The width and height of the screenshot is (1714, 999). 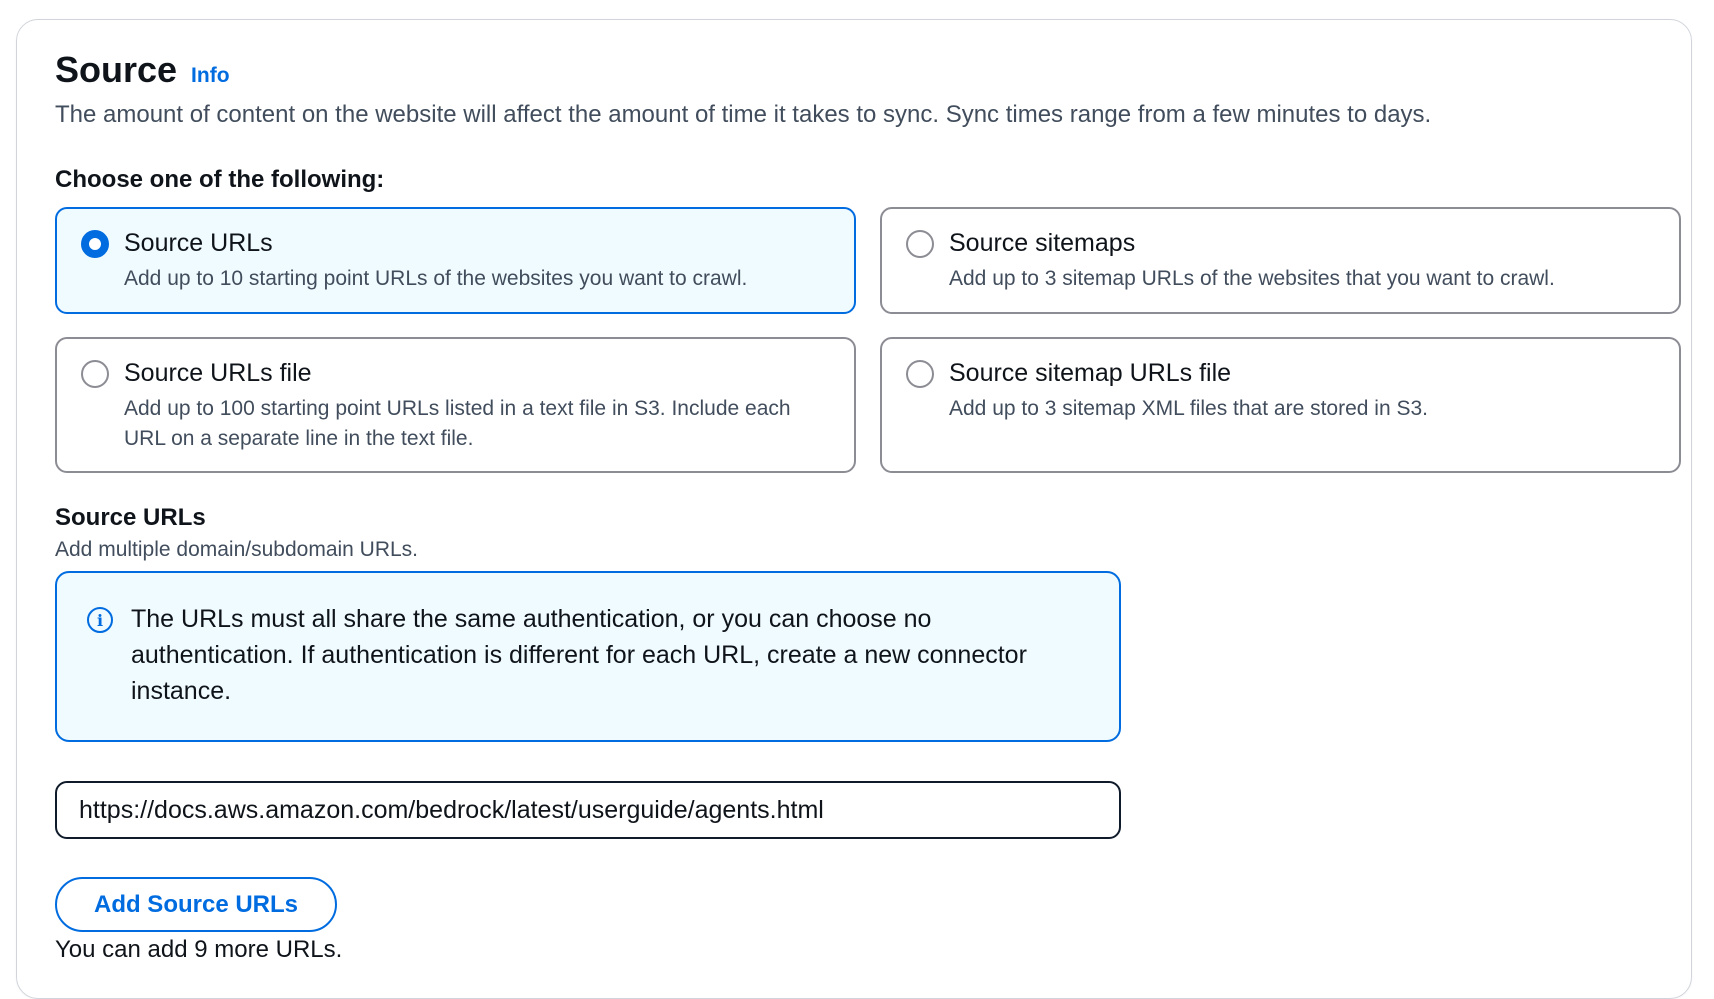 I want to click on section-header: Source Info, so click(x=142, y=70).